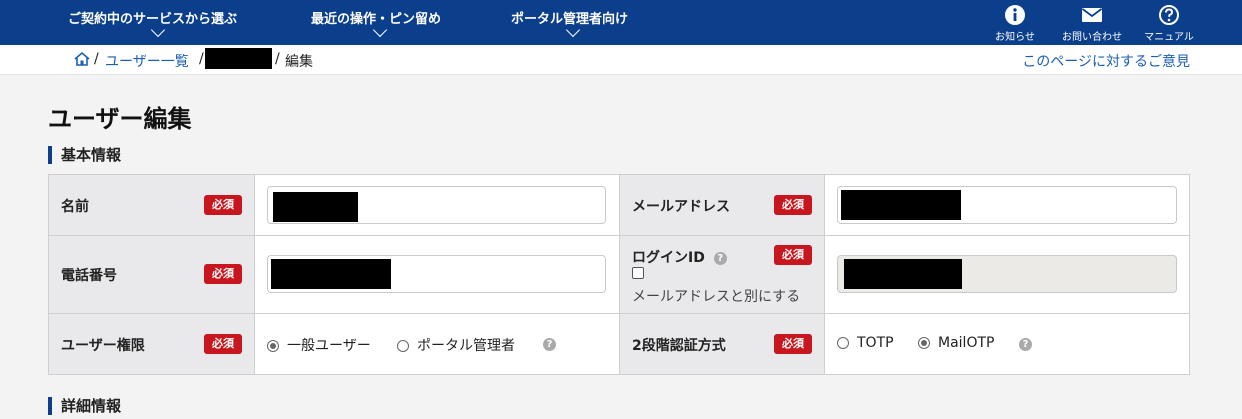 The image size is (1242, 419). Describe the element at coordinates (315, 207) in the screenshot. I see `redacted-name-value` at that location.